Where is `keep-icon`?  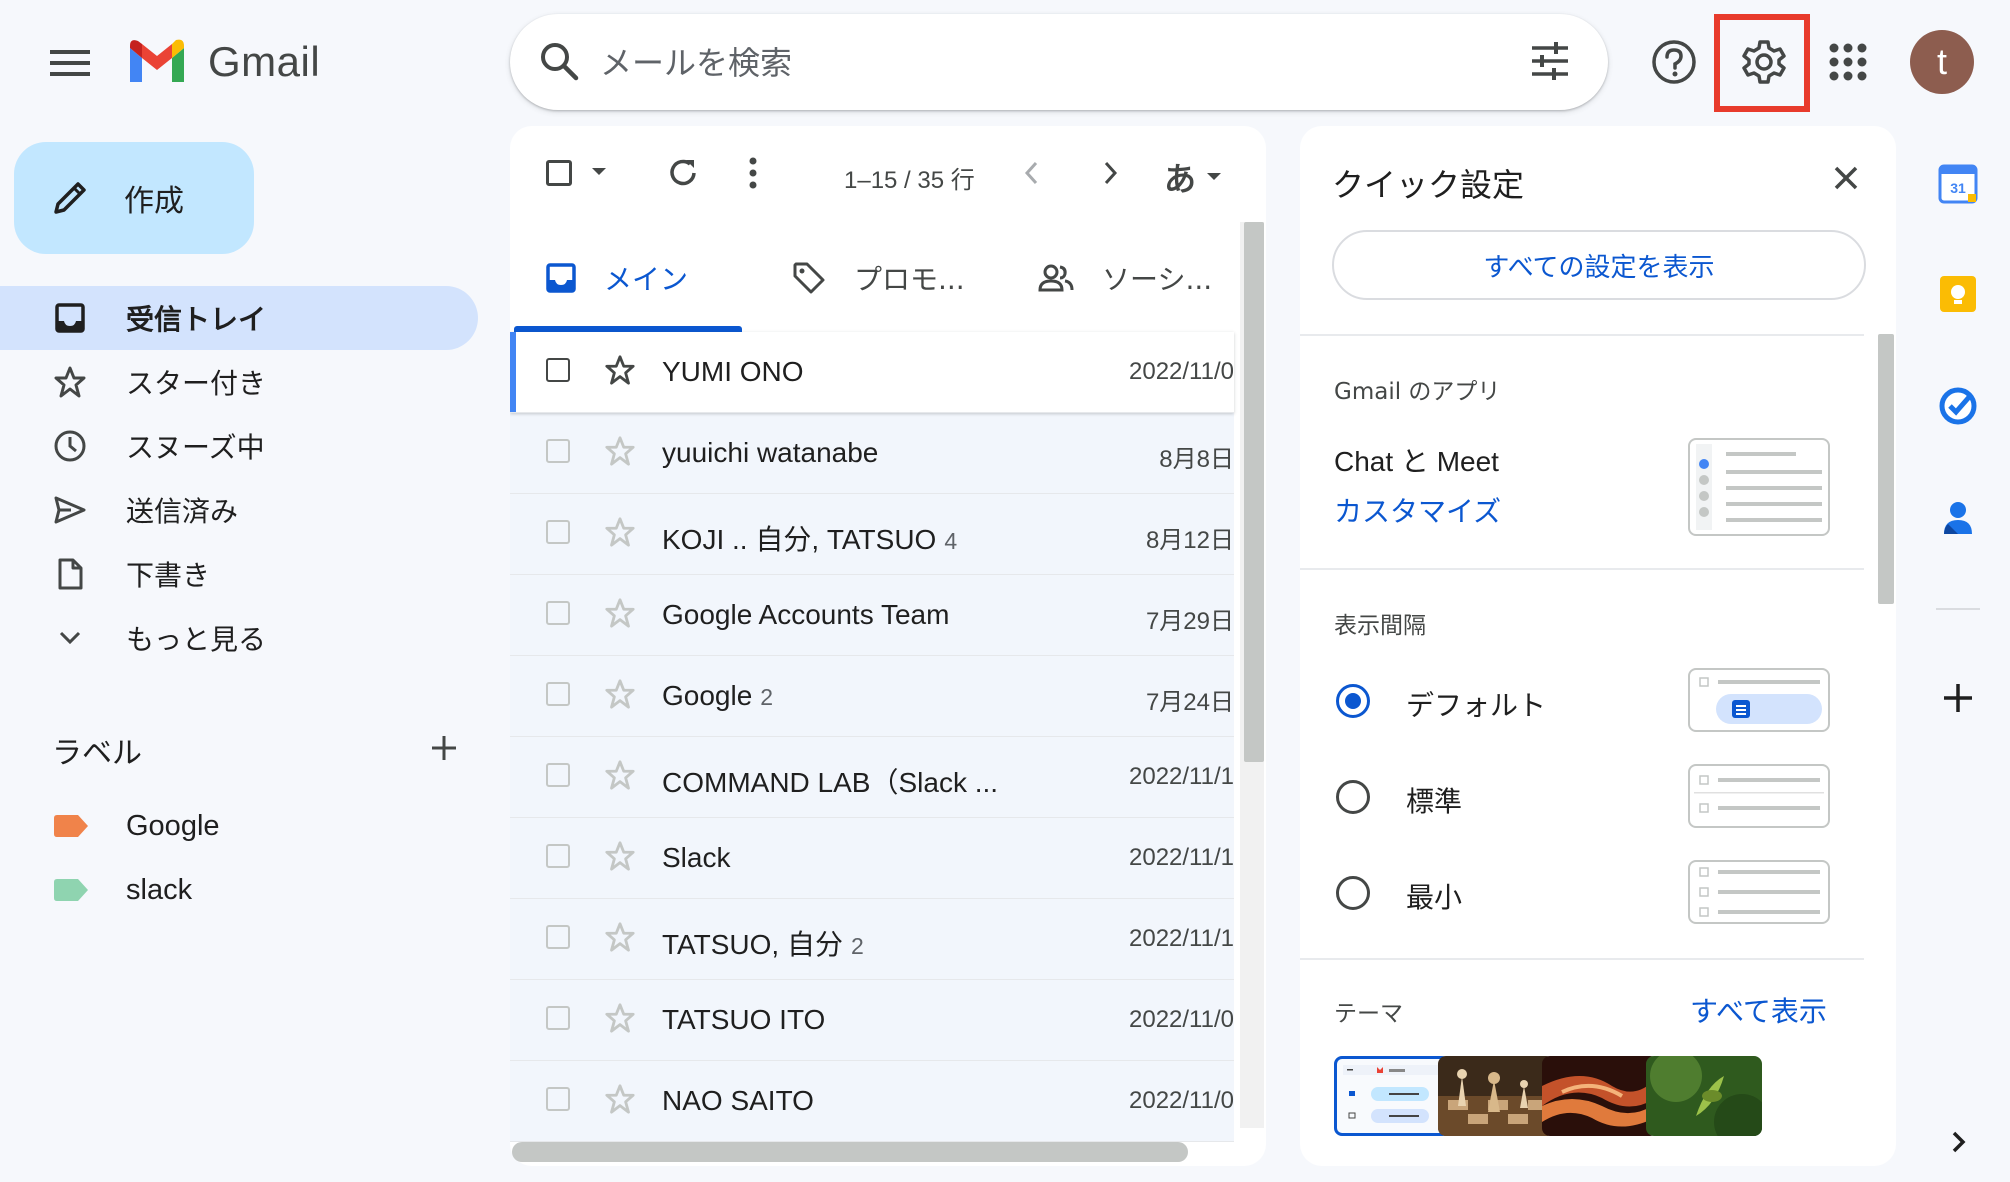 keep-icon is located at coordinates (1958, 294).